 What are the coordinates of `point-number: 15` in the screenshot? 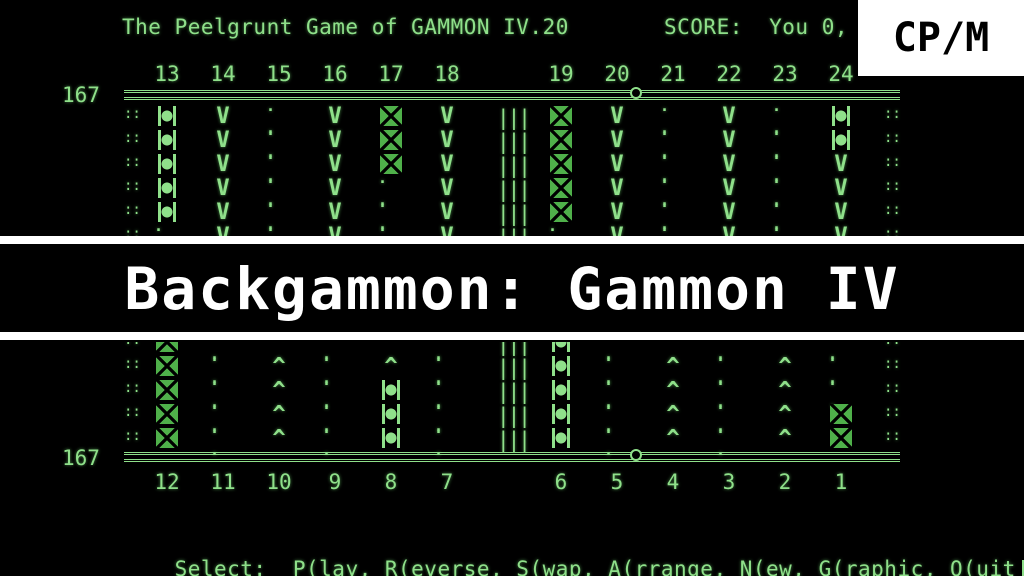 It's located at (279, 74).